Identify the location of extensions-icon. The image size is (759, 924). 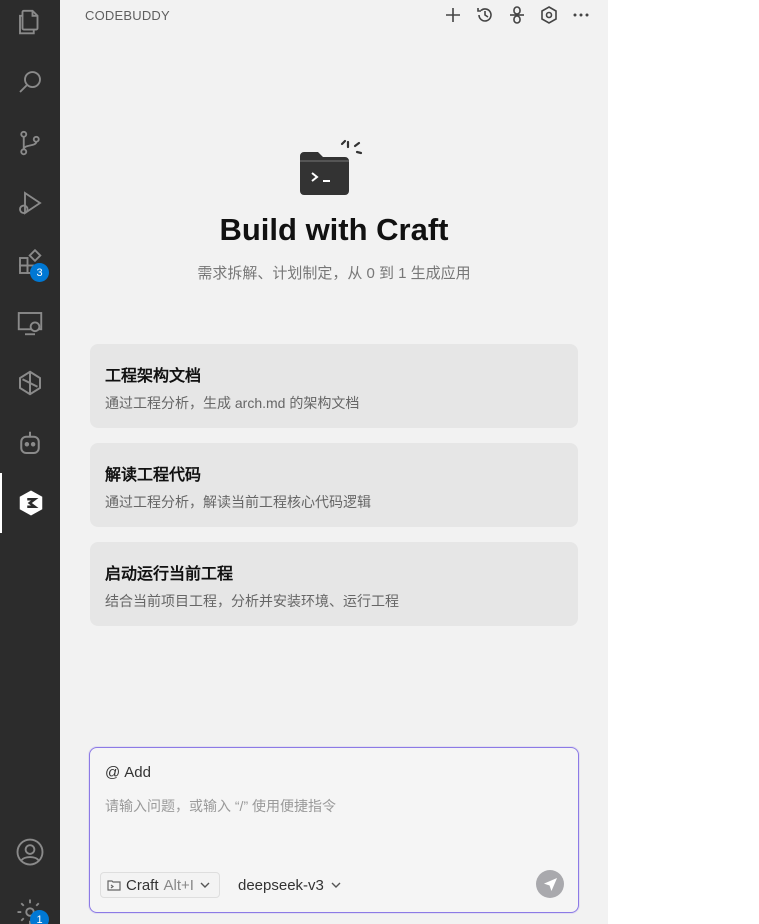
(30, 263).